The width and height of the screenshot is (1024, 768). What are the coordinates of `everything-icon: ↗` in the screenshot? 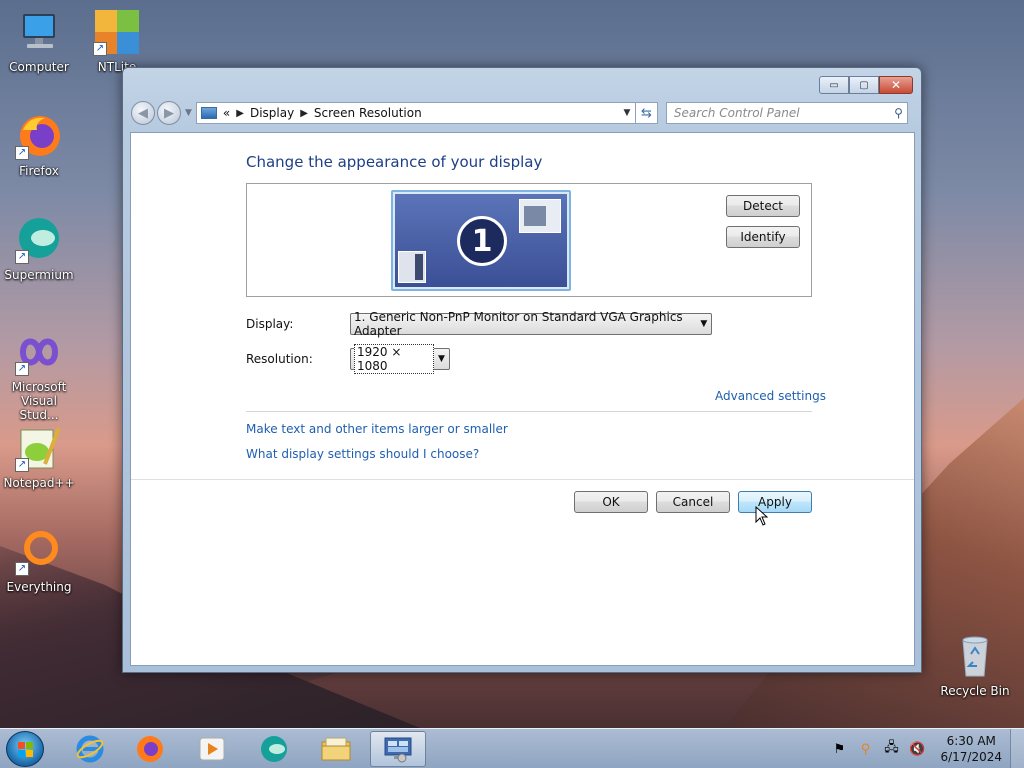 It's located at (39, 552).